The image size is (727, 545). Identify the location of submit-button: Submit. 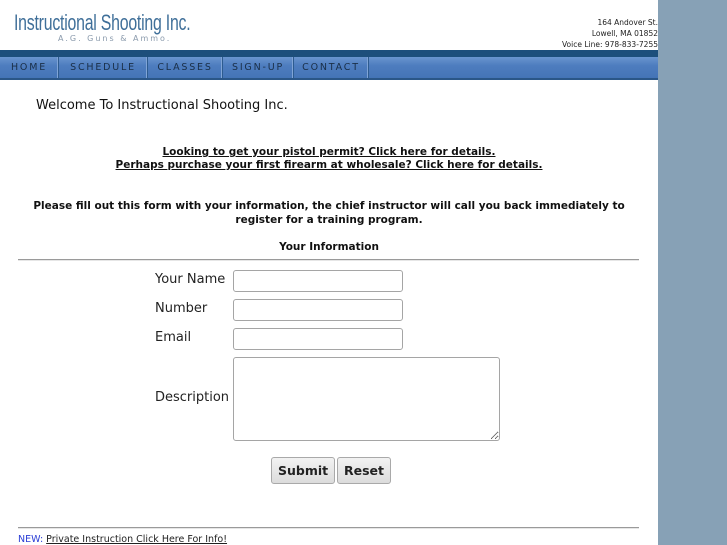
(303, 470).